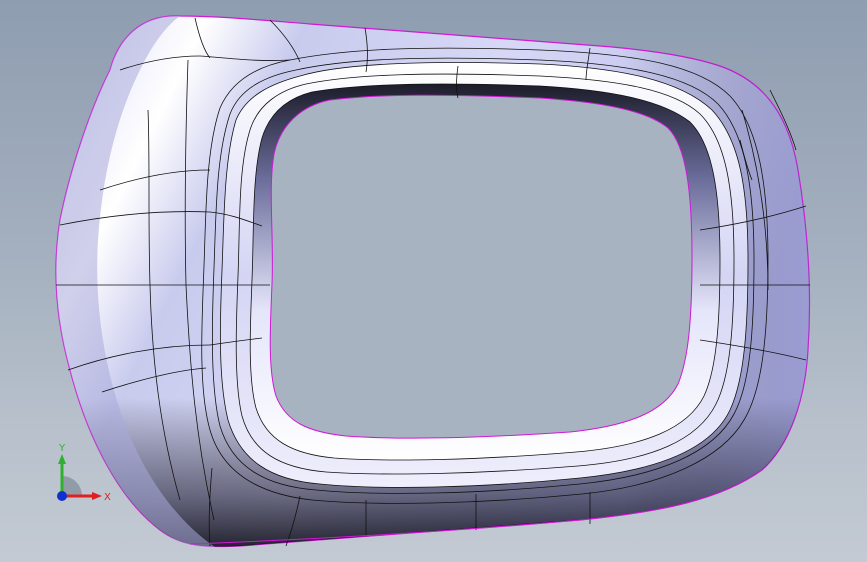 The image size is (867, 562). Describe the element at coordinates (62, 496) in the screenshot. I see `z-axis-dot` at that location.